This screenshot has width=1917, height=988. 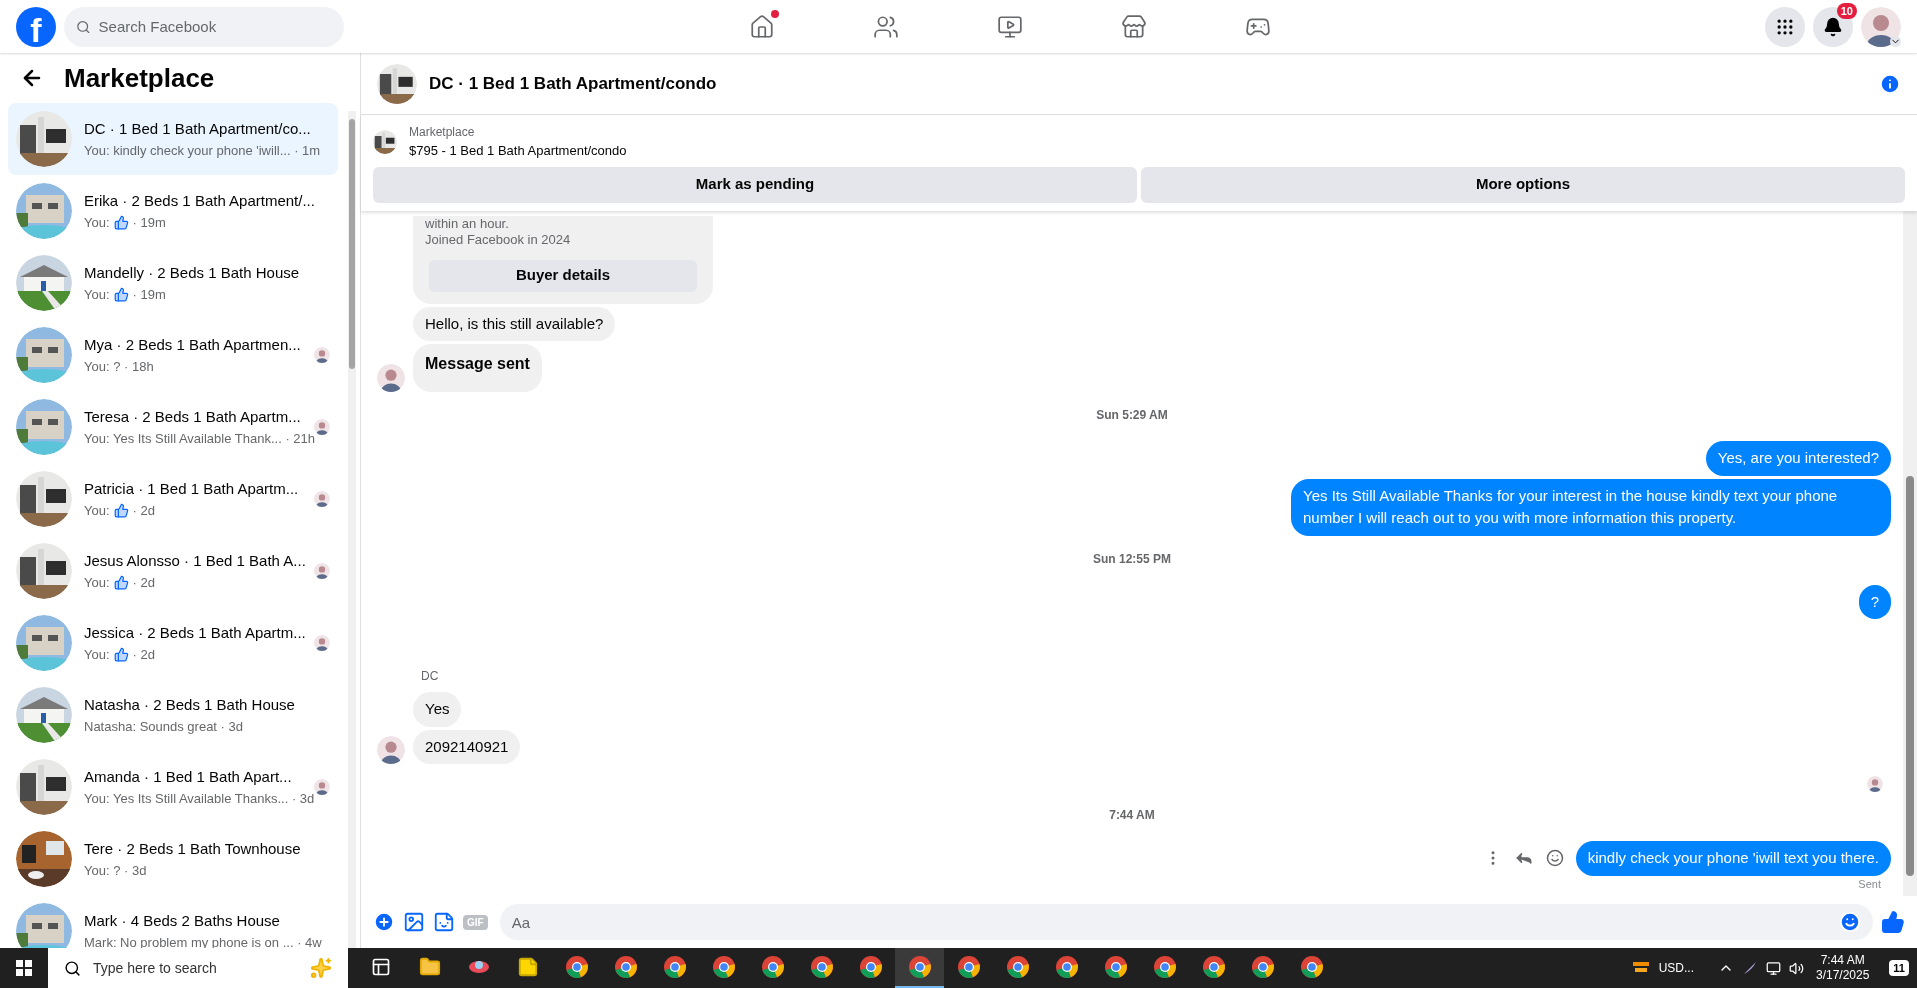 What do you see at coordinates (182, 921) in the screenshot?
I see `conversation-title: Mark · 4 Beds 2 Baths House` at bounding box center [182, 921].